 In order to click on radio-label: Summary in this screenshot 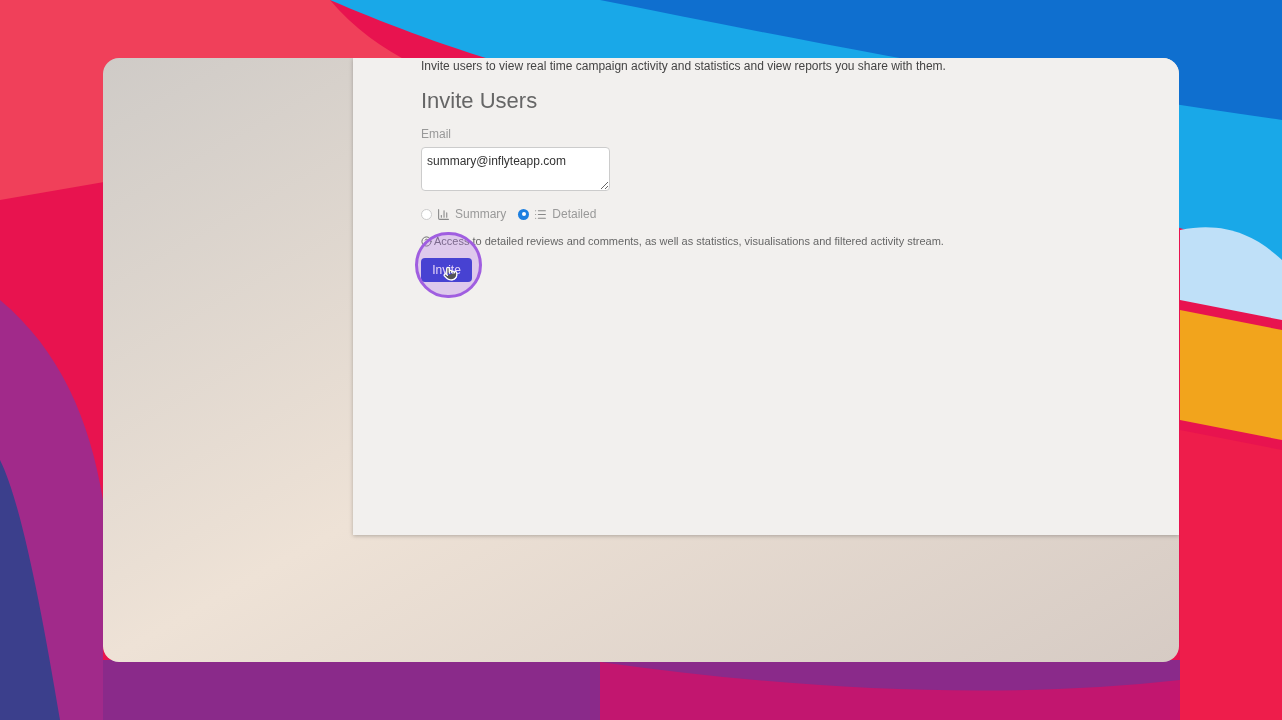, I will do `click(481, 214)`.